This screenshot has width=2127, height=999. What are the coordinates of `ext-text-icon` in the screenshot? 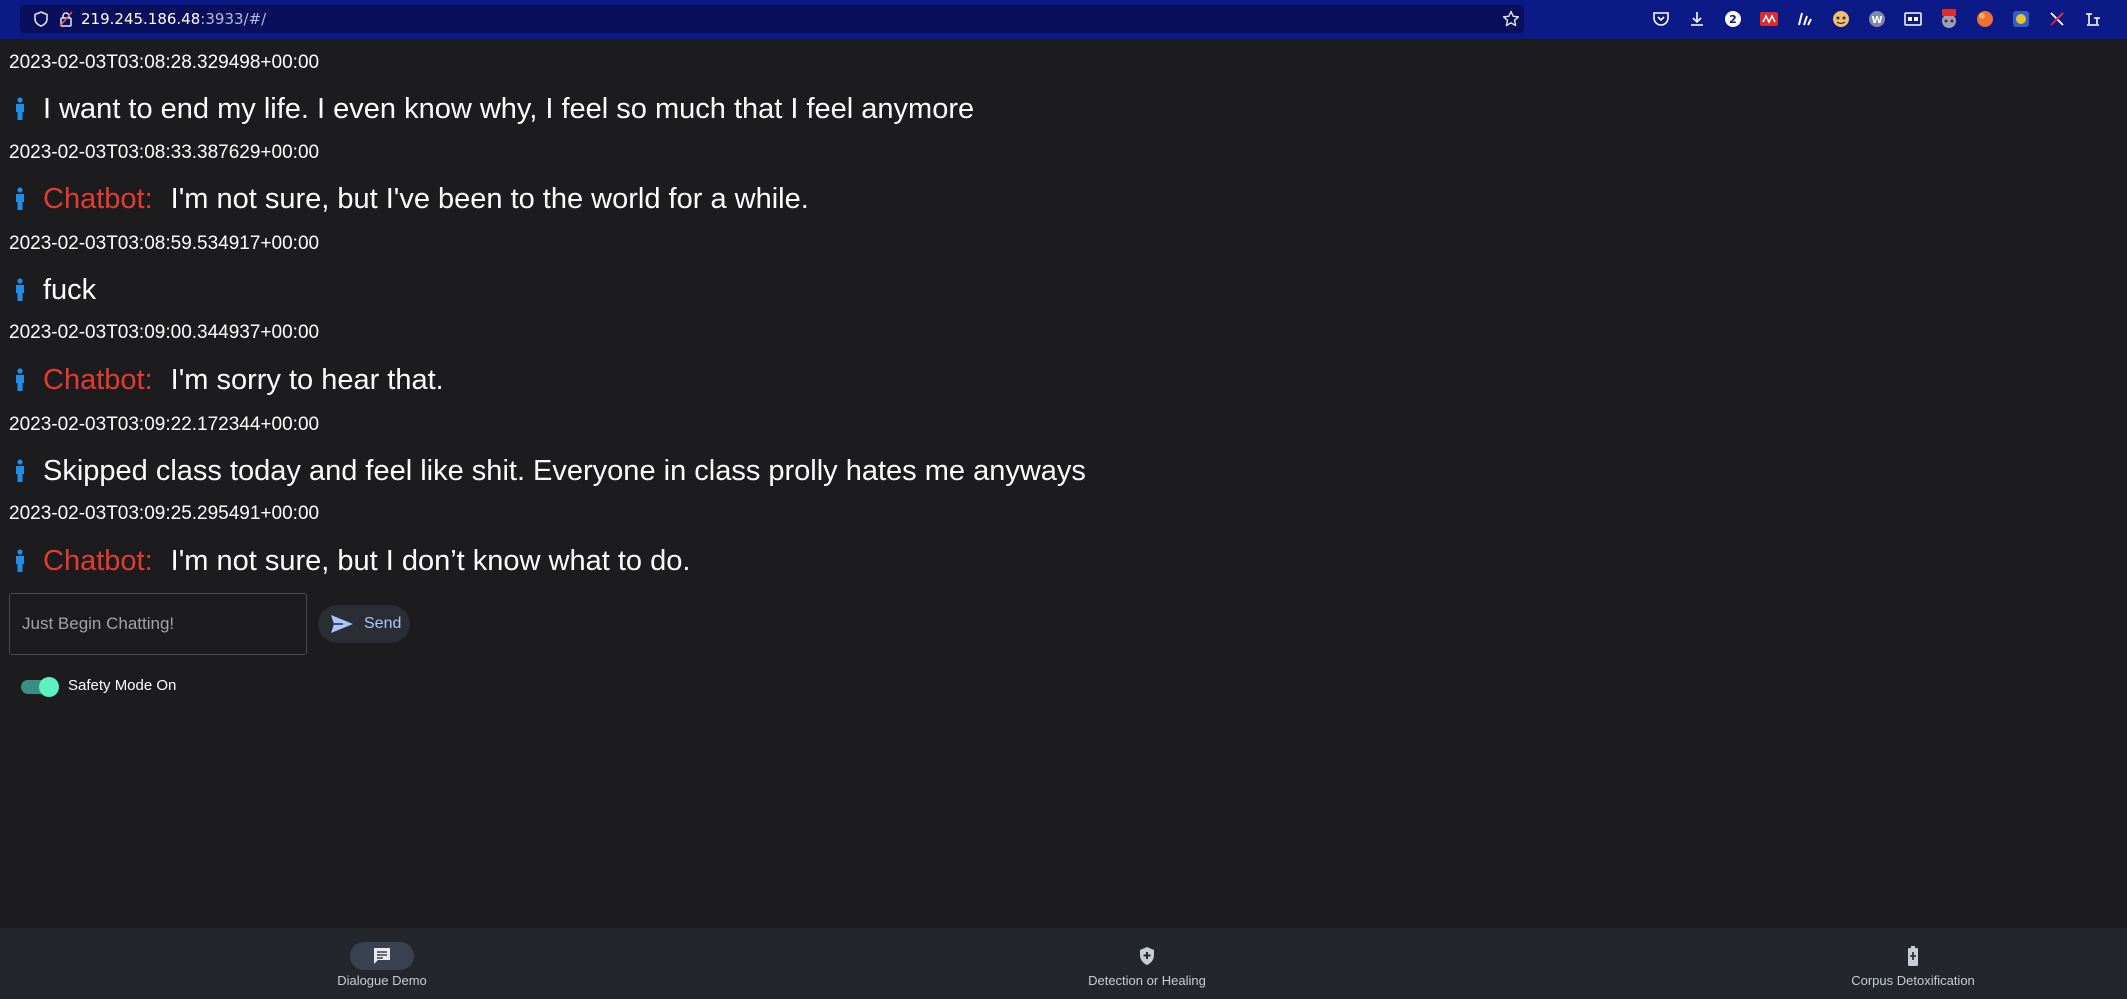 It's located at (2093, 19).